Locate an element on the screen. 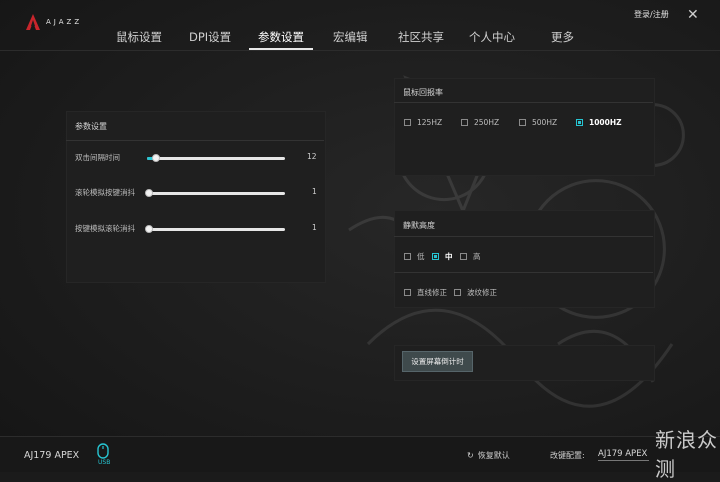 The height and width of the screenshot is (482, 720). tab-parameter-settings: 参数设置 is located at coordinates (281, 39).